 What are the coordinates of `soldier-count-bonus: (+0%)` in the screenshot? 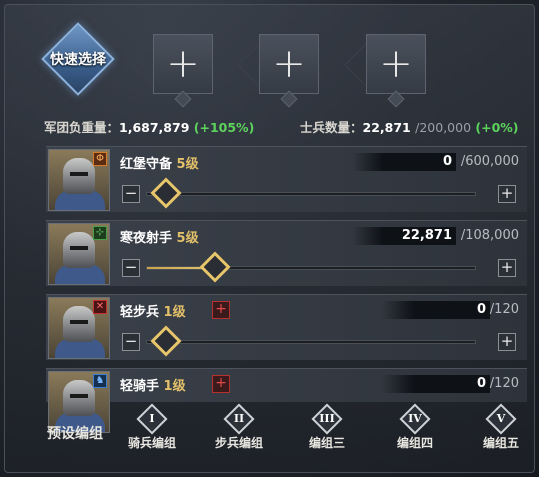 It's located at (497, 127).